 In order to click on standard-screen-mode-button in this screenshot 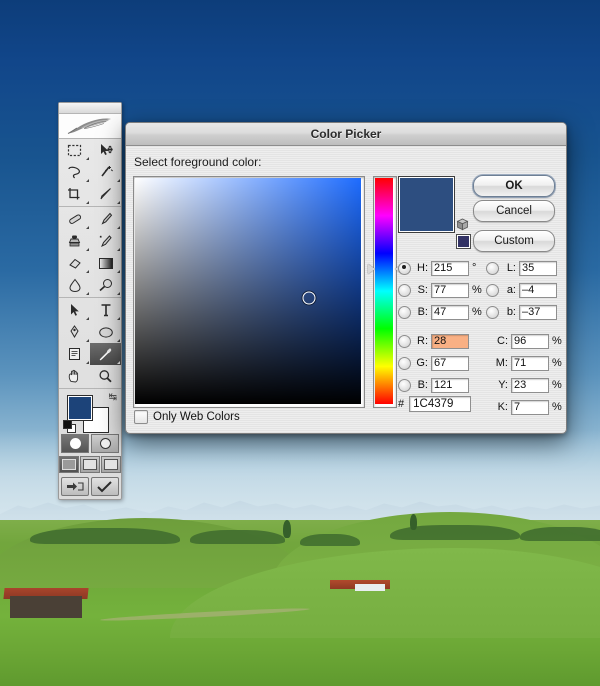, I will do `click(69, 464)`.